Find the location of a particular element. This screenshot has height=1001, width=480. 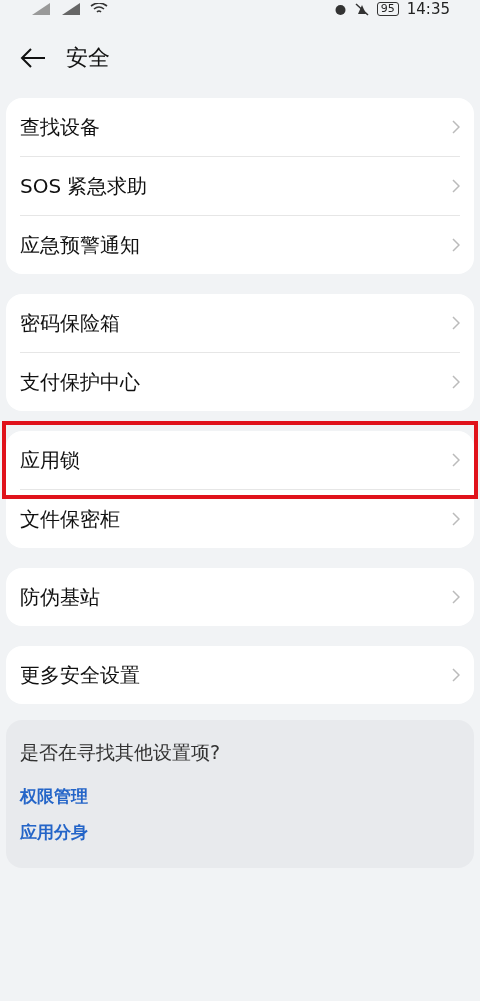

settings-item: 更多安全设置 is located at coordinates (240, 675).